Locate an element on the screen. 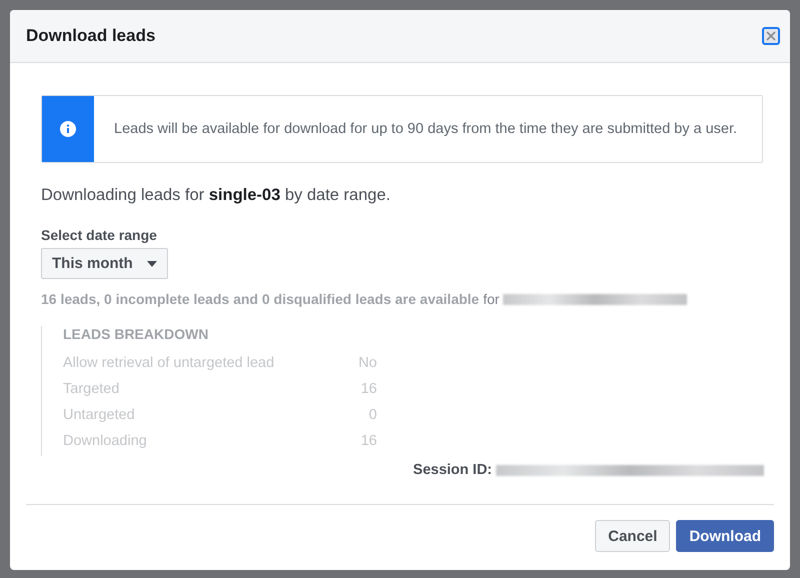 This screenshot has width=800, height=578. breakdown-label: Allow retrieval of untargeted lead is located at coordinates (168, 363).